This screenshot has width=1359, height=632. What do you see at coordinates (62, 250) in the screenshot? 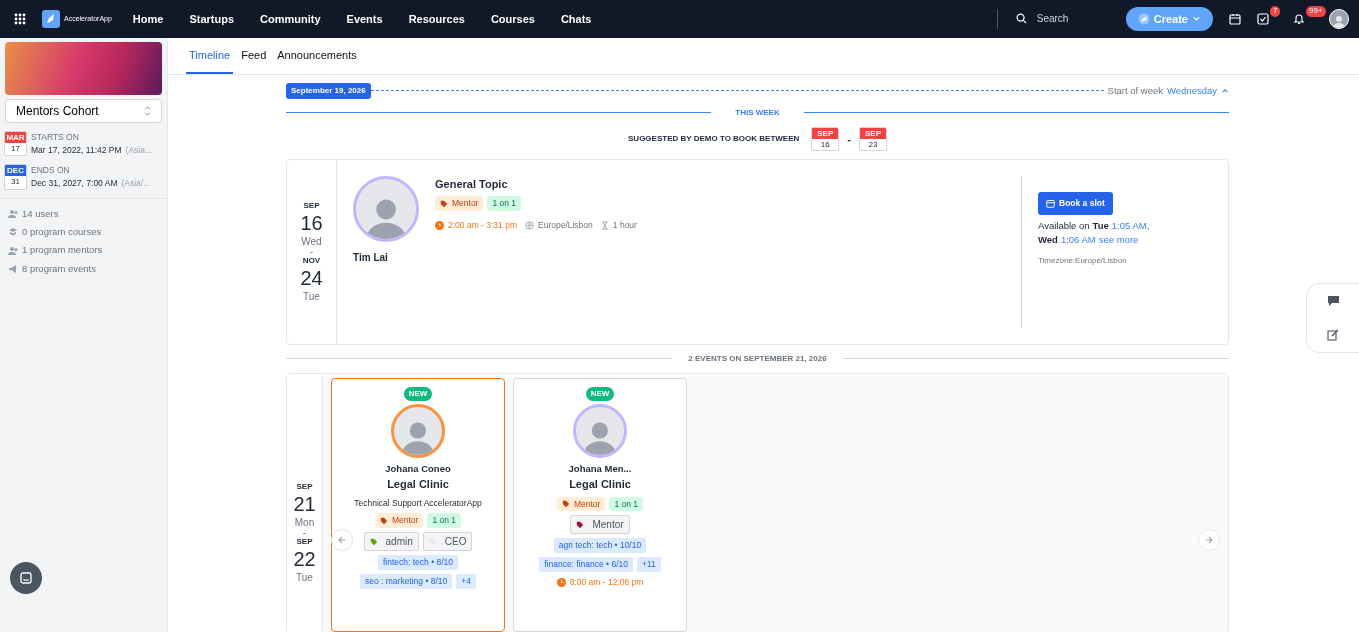
I see `stat-text: 1 program mentors` at bounding box center [62, 250].